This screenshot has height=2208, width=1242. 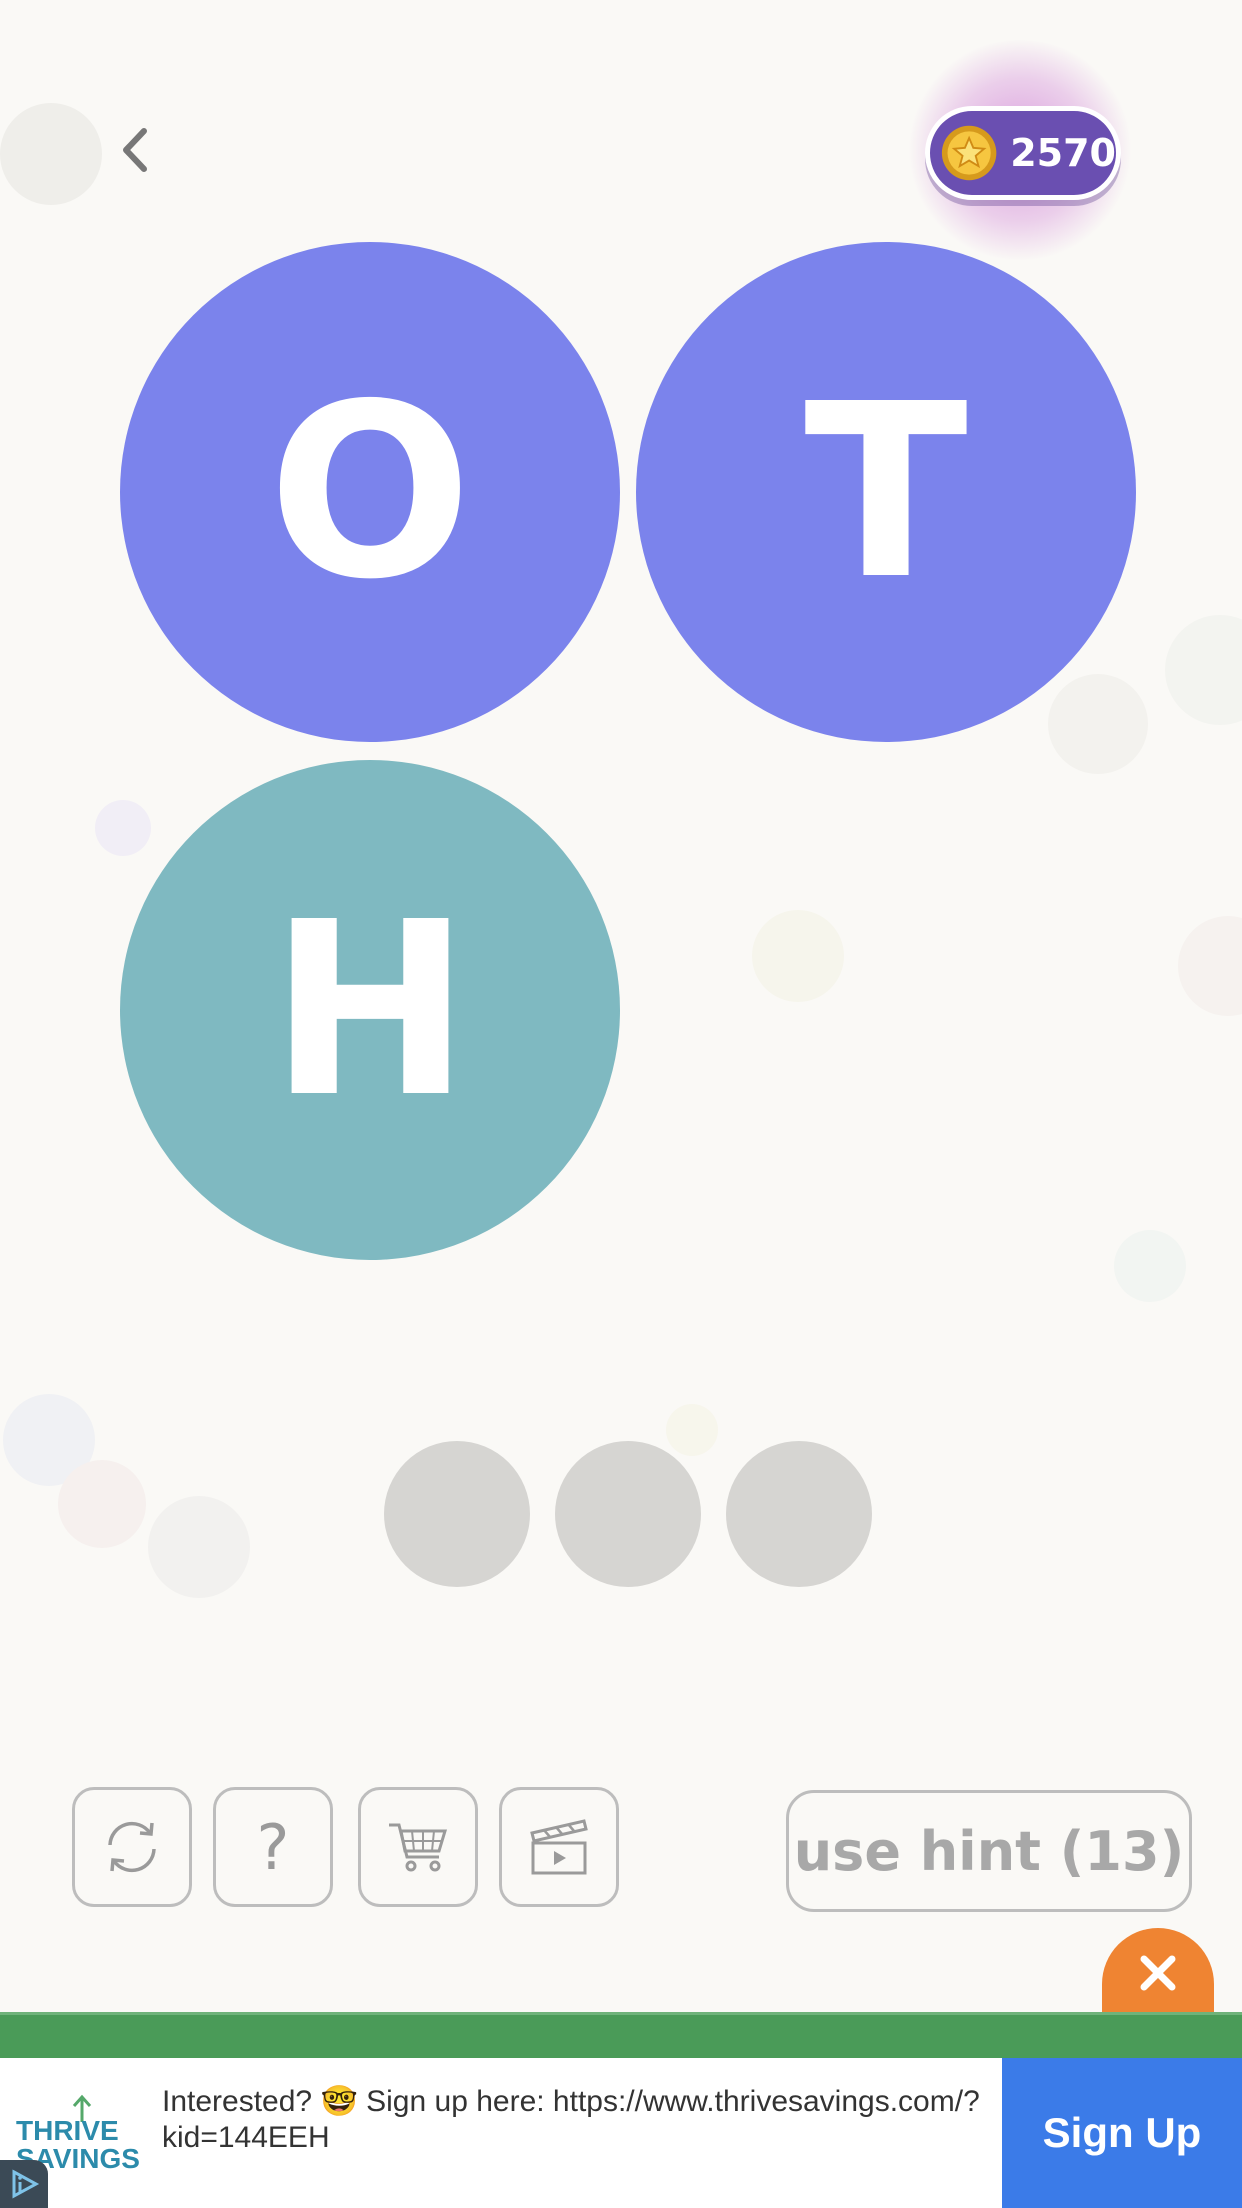 I want to click on refresh-arrows-icon, so click(x=132, y=1847).